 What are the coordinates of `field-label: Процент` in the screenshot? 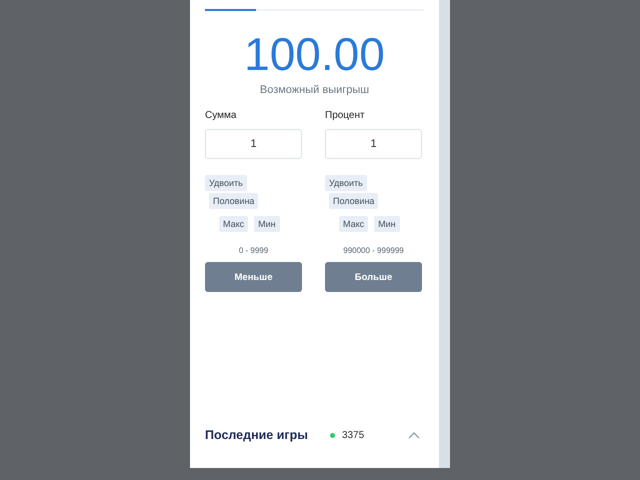 It's located at (345, 115).